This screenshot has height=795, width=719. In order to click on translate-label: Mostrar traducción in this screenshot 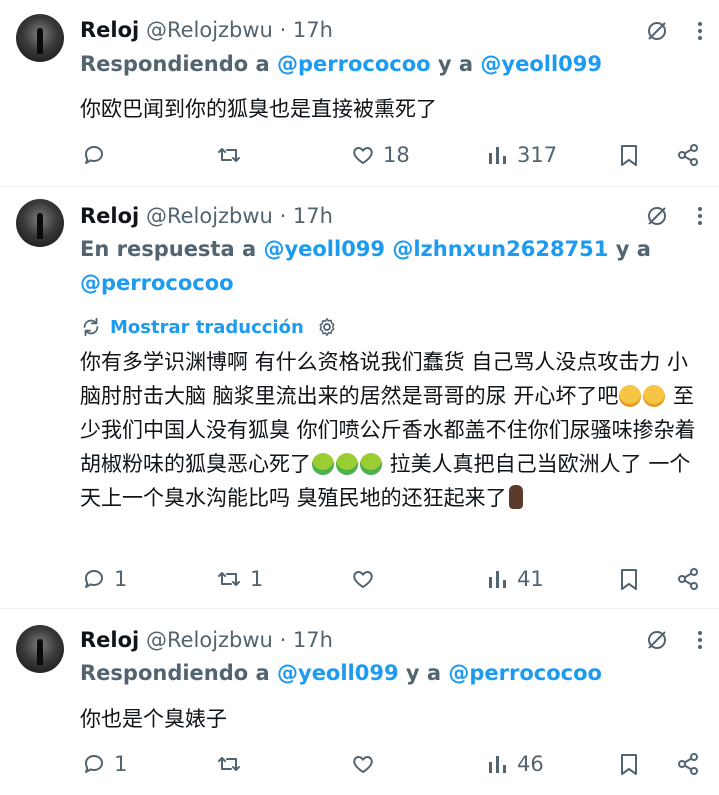, I will do `click(207, 327)`.